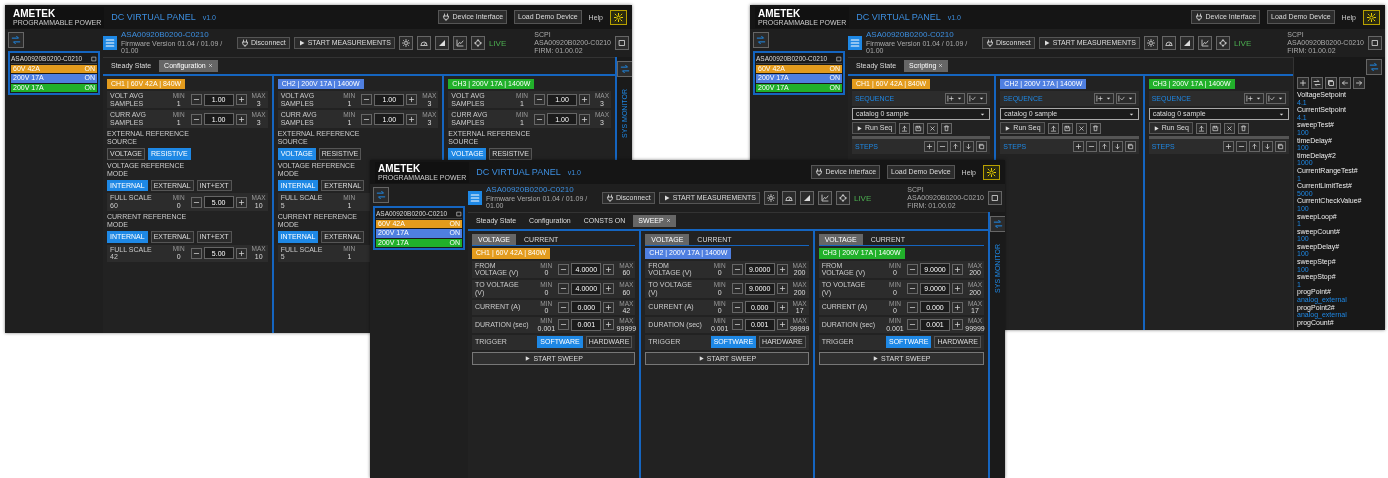 This screenshot has width=1388, height=478. Describe the element at coordinates (855, 43) in the screenshot. I see `device-icon` at that location.